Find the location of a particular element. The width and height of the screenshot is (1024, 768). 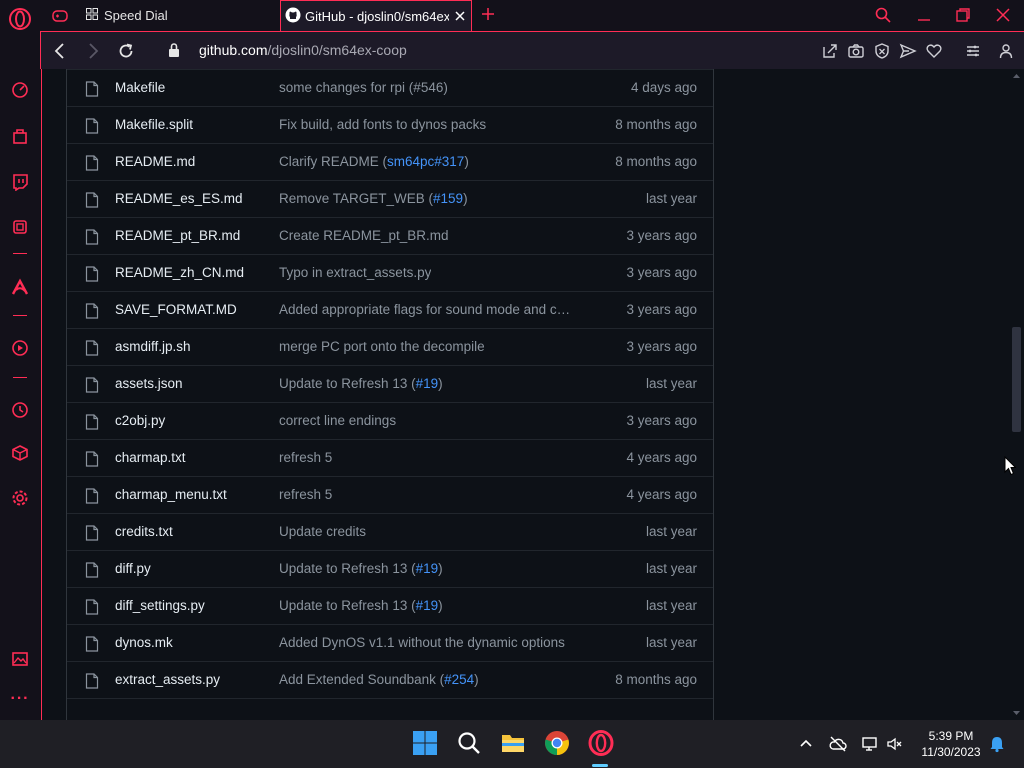

page-scrollbar is located at coordinates (1016, 394).